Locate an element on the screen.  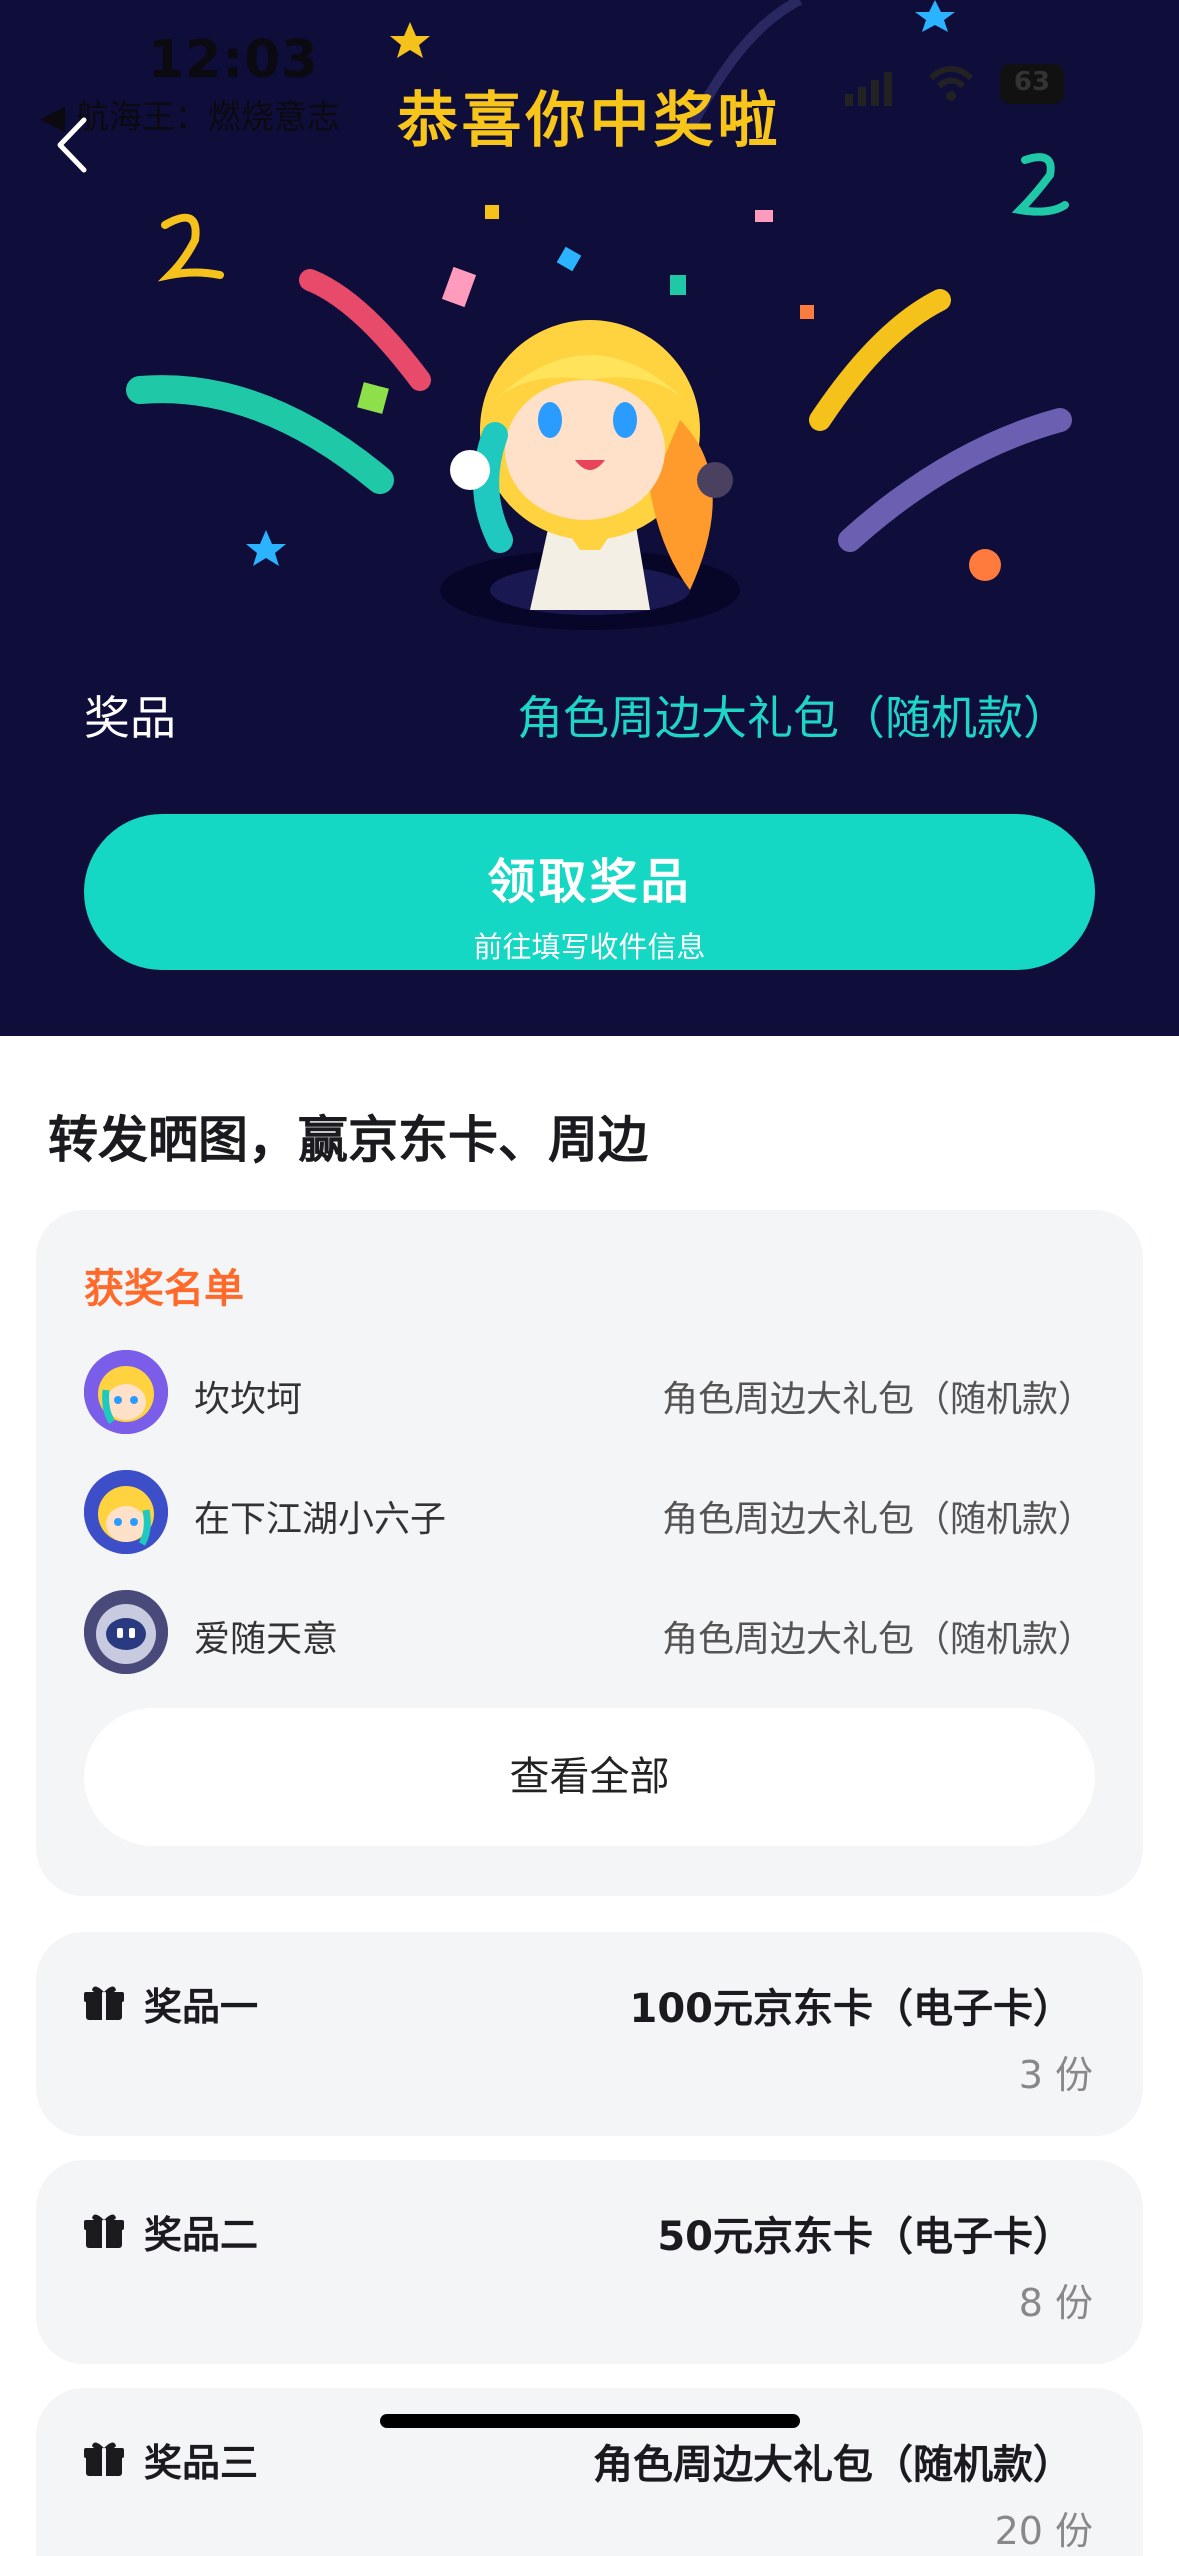
winner-row: 爱随天意 角色周边大礼包（随机款） is located at coordinates (589, 1633).